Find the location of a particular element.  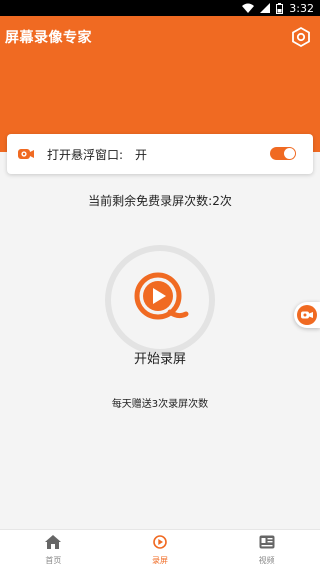

status-bar: 3:32 is located at coordinates (160, 8).